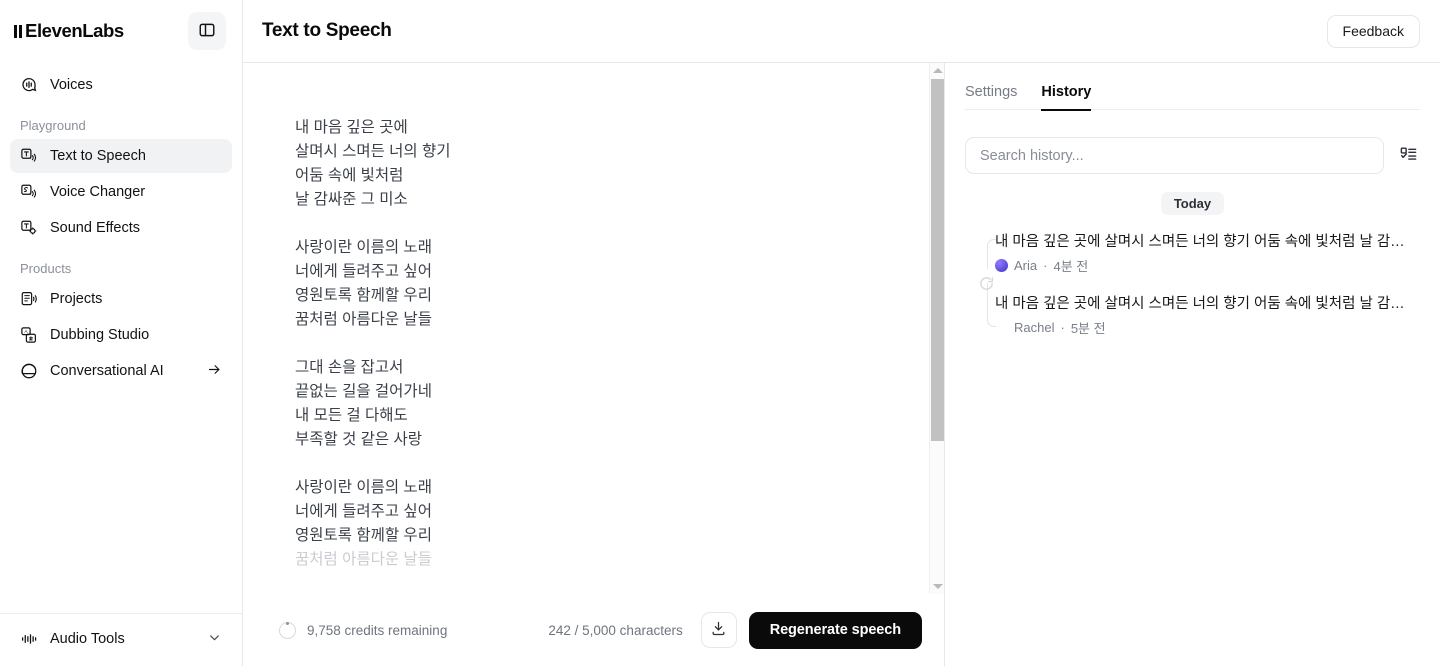 This screenshot has height=666, width=1440. Describe the element at coordinates (98, 192) in the screenshot. I see `sidebar-item-label: Voice Changer` at that location.